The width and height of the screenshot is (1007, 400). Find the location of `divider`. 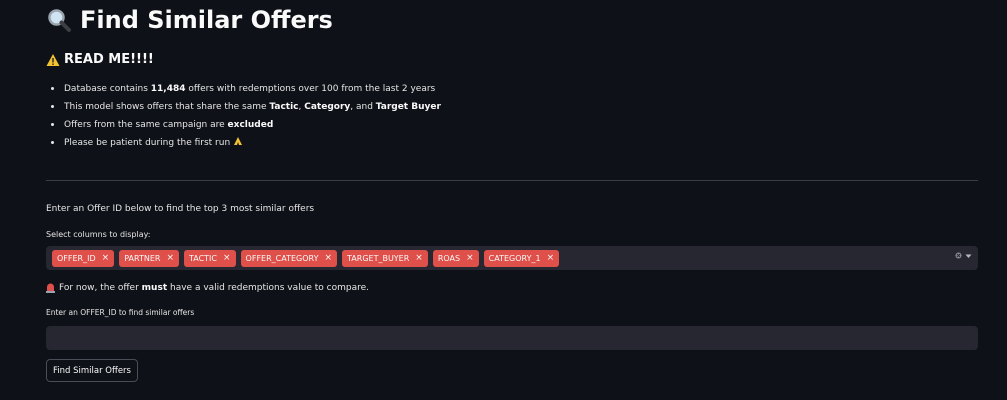

divider is located at coordinates (512, 180).